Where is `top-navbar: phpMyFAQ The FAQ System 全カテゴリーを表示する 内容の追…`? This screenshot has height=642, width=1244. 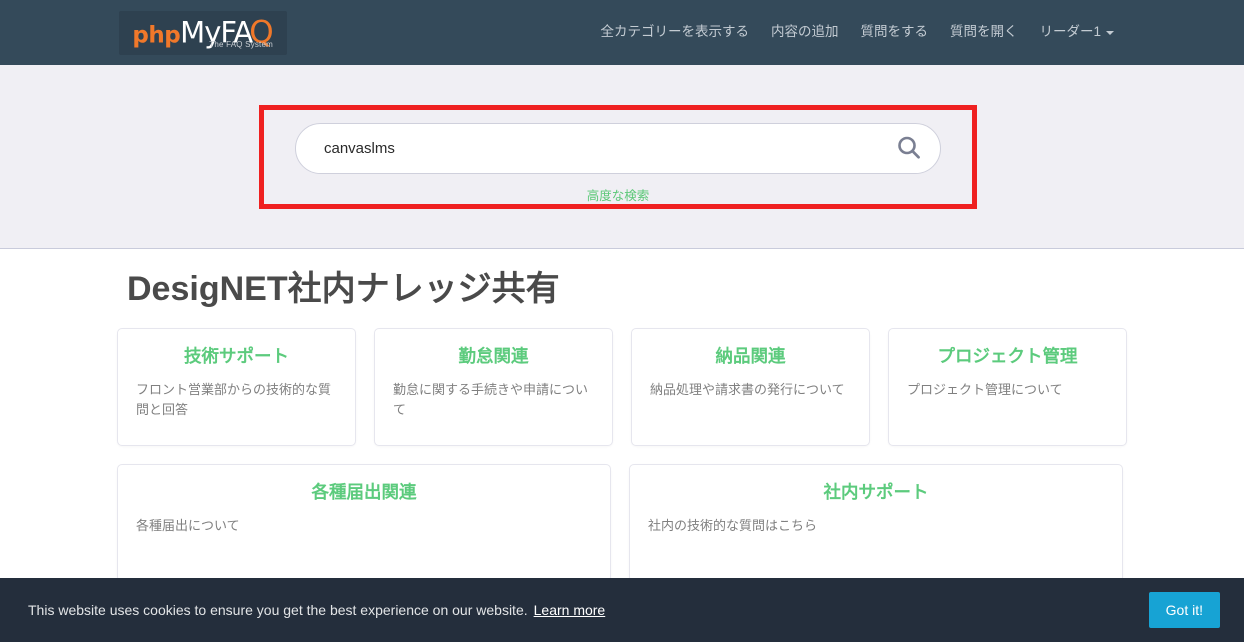 top-navbar: phpMyFAQ The FAQ System 全カテゴリーを表示する 内容の追… is located at coordinates (622, 32).